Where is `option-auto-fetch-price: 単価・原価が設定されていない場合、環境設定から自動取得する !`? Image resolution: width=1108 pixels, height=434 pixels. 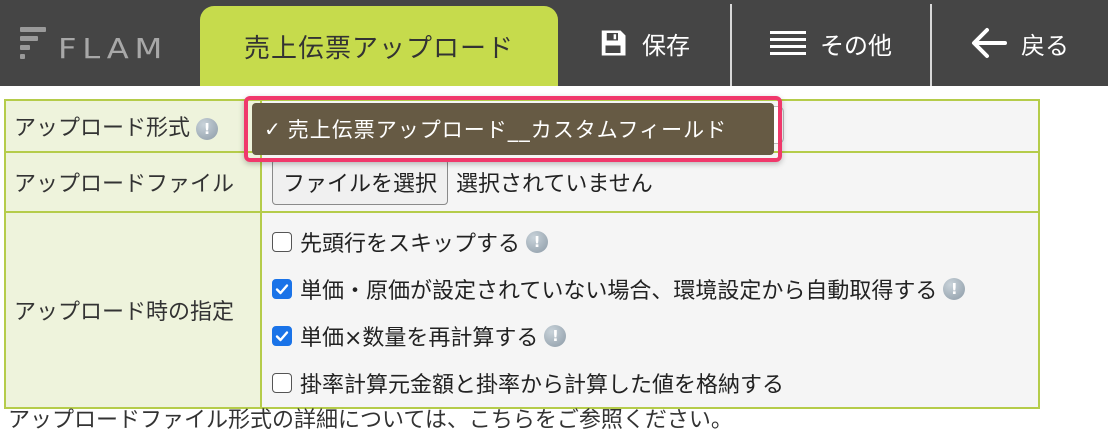
option-auto-fetch-price: 単価・原価が設定されていない場合、環境設定から自動取得する ! is located at coordinates (655, 288).